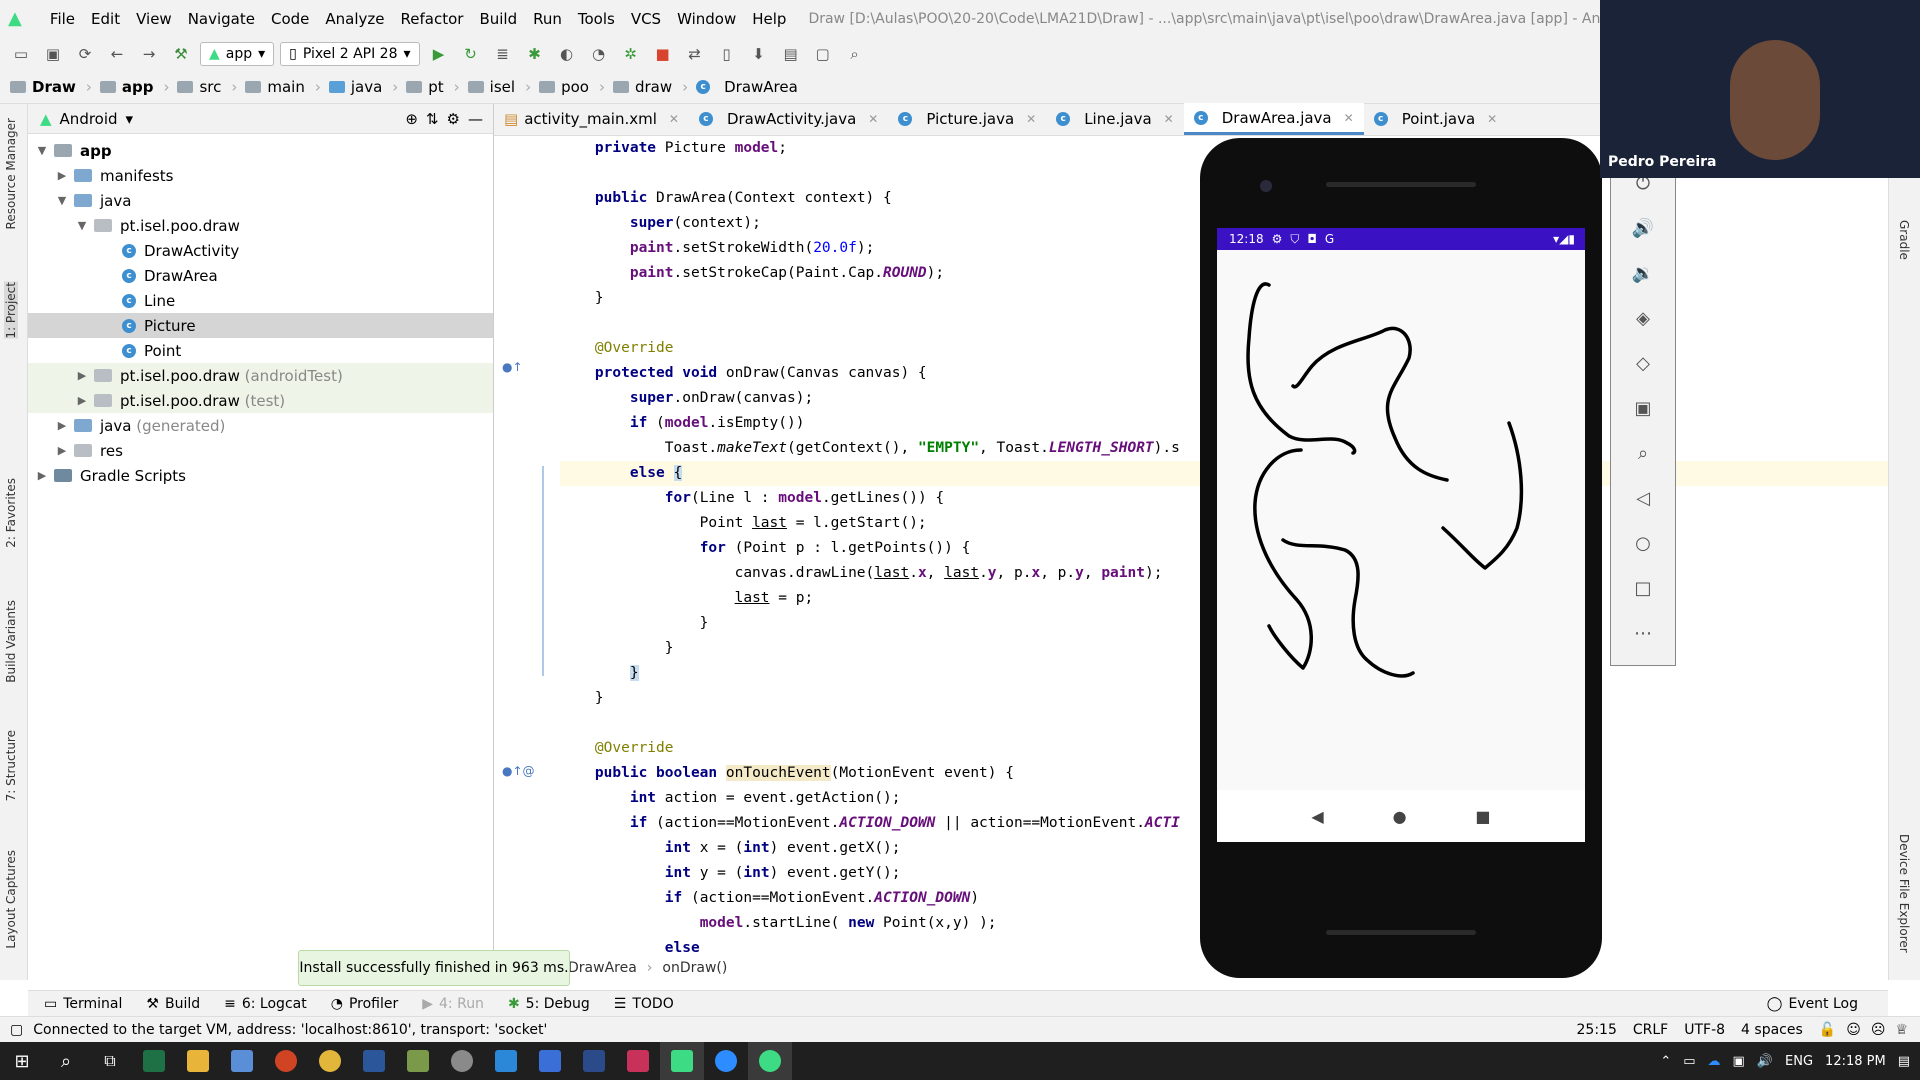 Image resolution: width=1920 pixels, height=1080 pixels. What do you see at coordinates (453, 1004) in the screenshot?
I see `tab-run: ▶ 4: Run` at bounding box center [453, 1004].